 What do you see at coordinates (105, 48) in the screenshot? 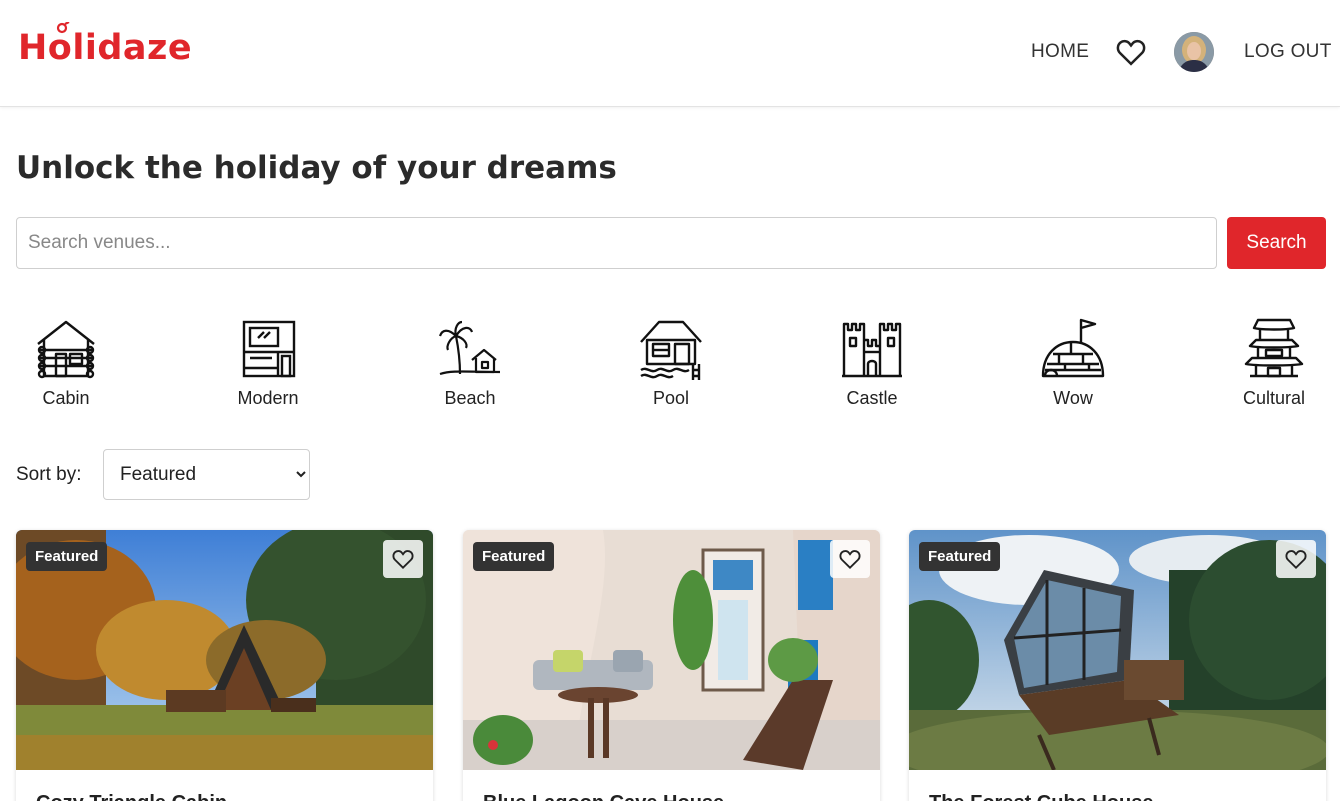
I see `logo-text: Holidaze` at bounding box center [105, 48].